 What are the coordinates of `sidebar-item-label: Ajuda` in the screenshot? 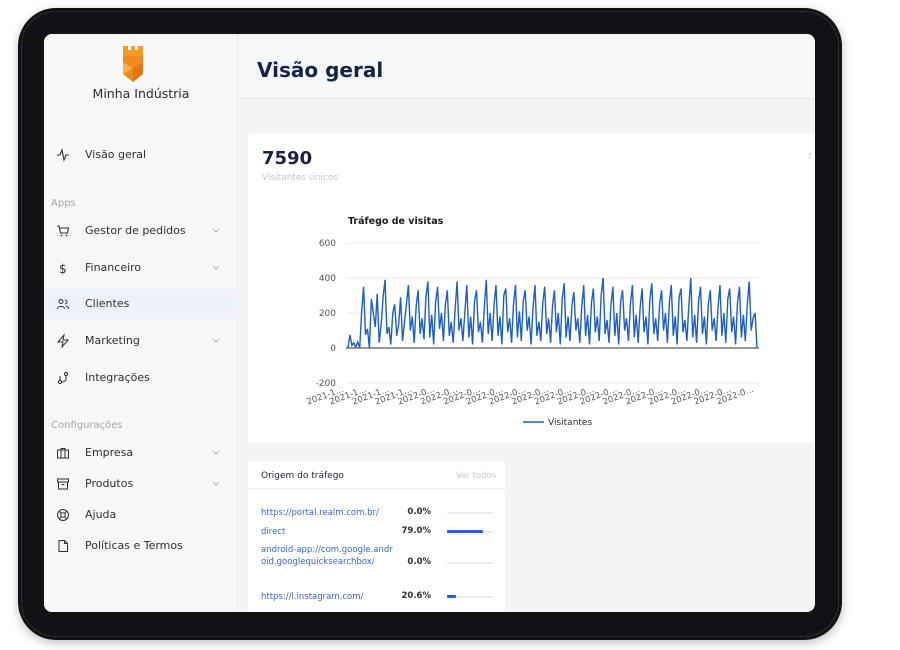 It's located at (101, 514).